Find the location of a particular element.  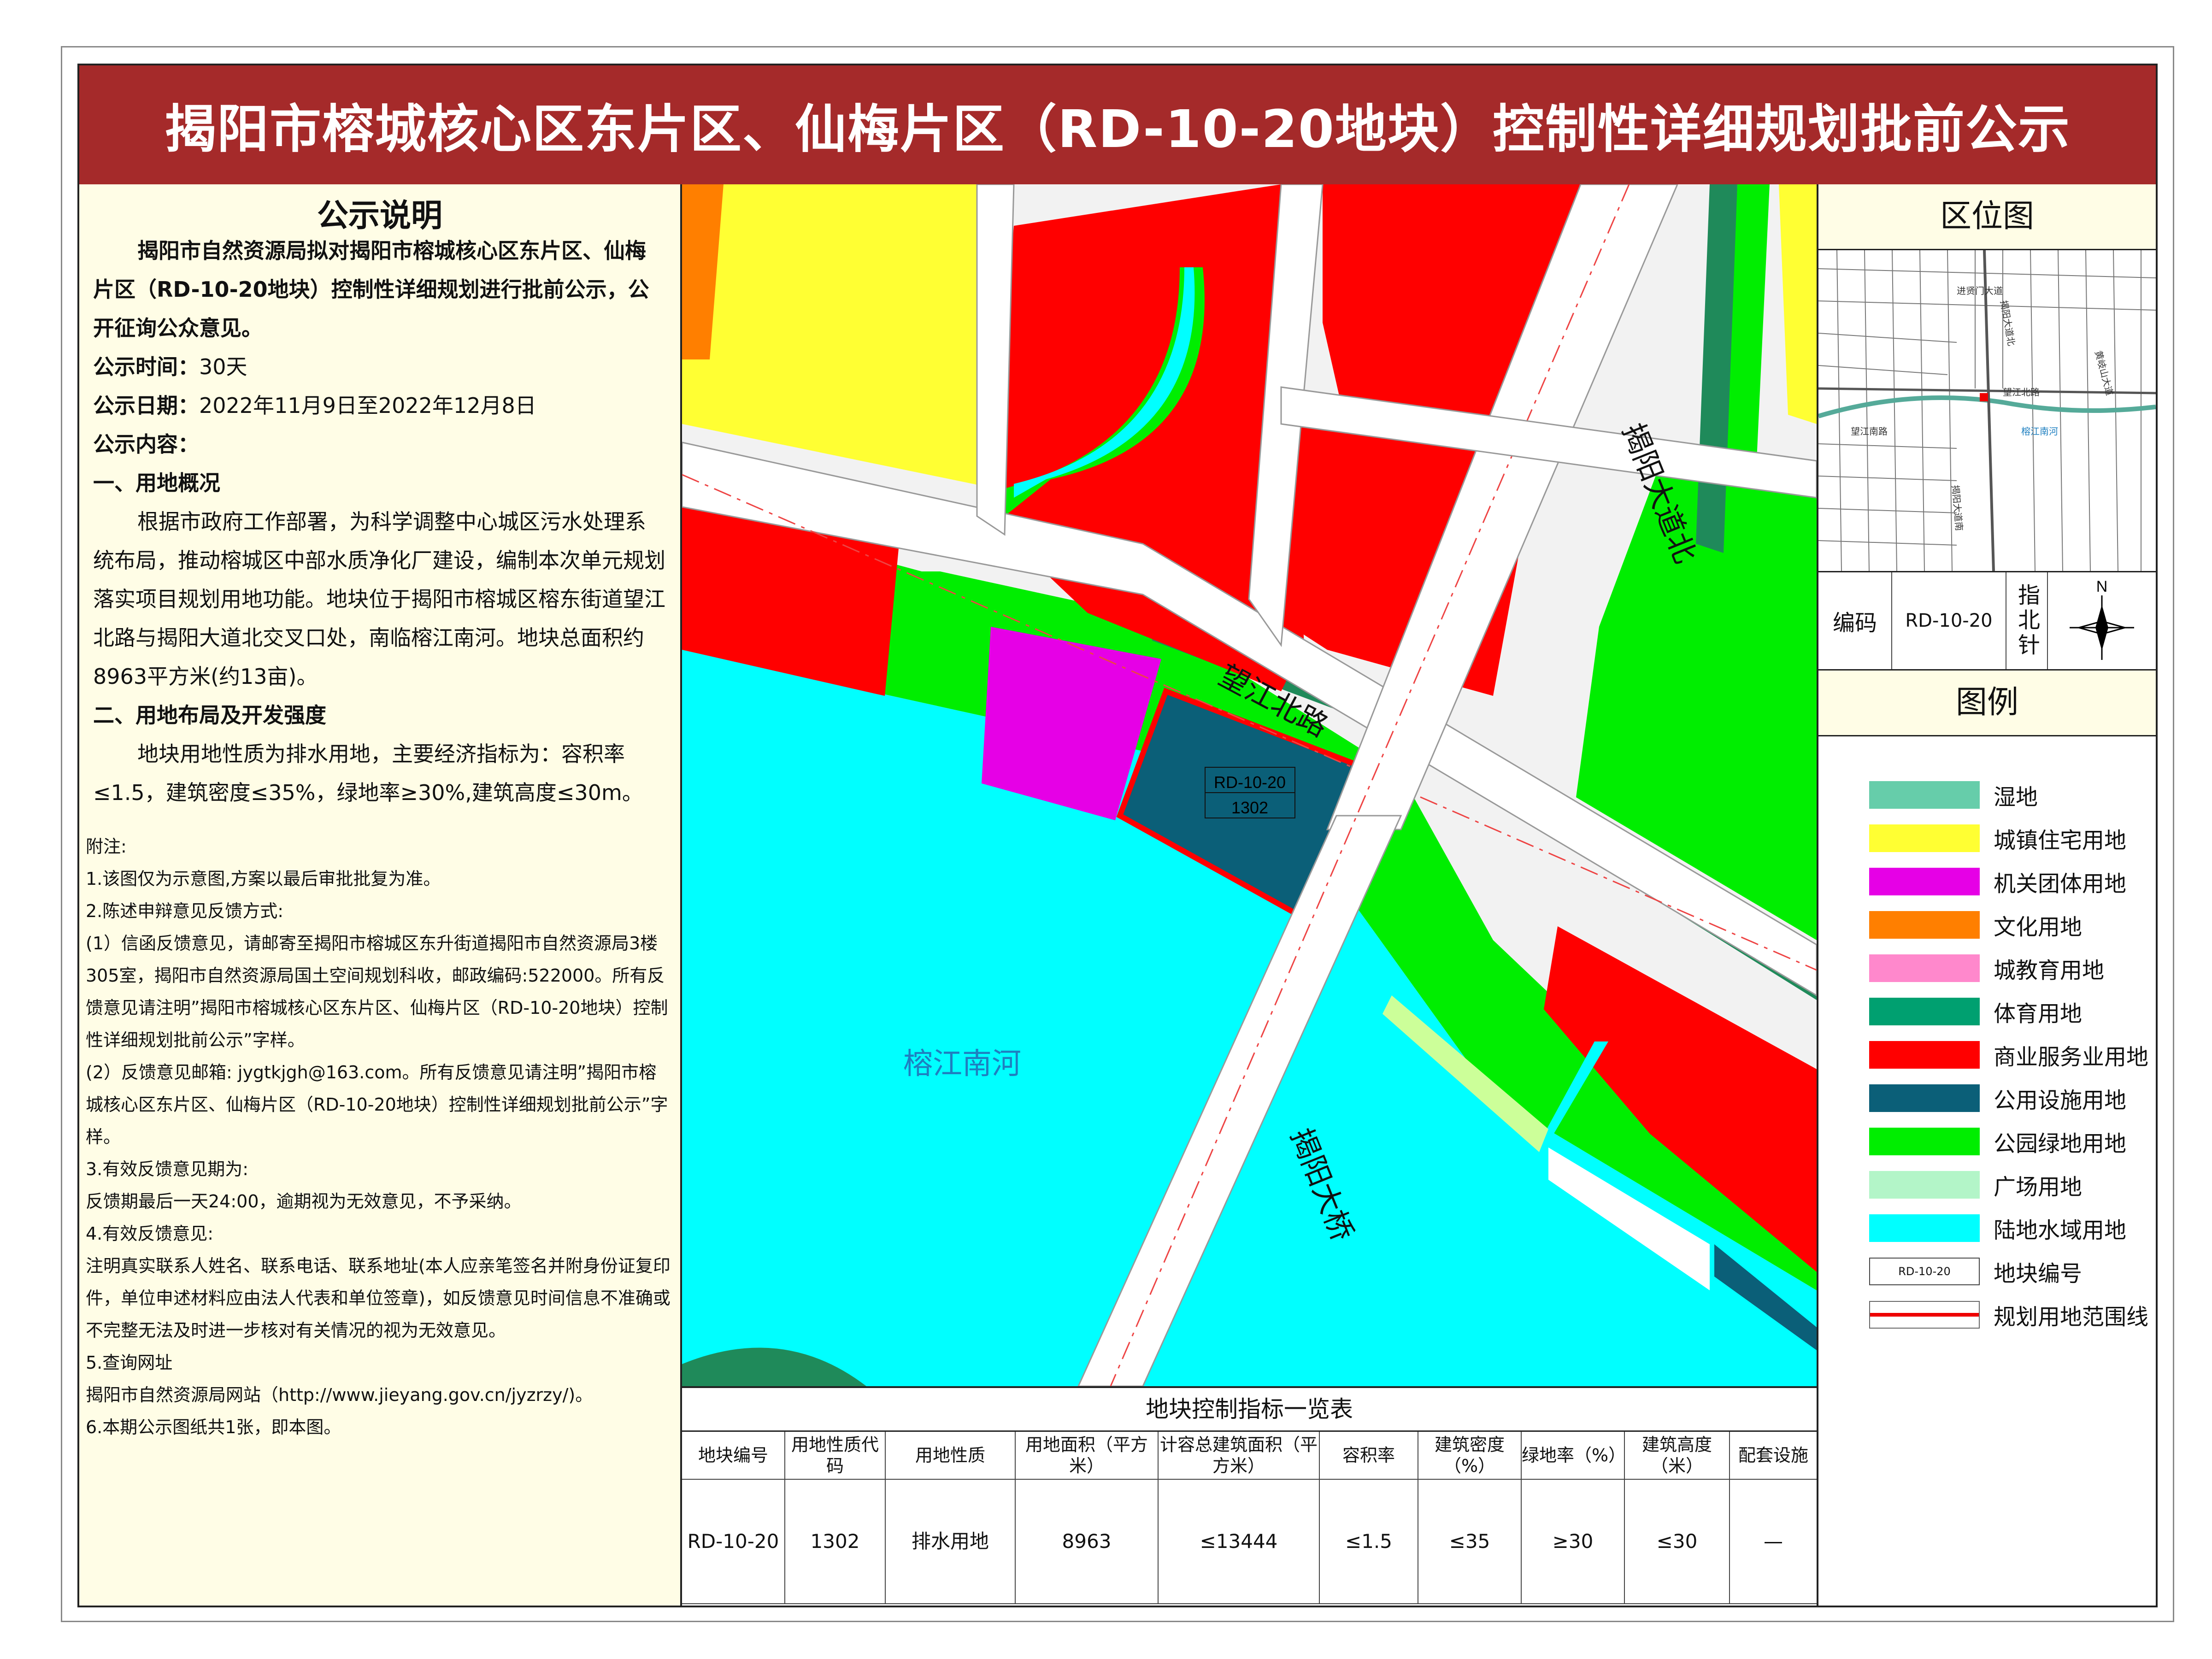

legend-item: 陆地水域用地 is located at coordinates (1987, 1228).